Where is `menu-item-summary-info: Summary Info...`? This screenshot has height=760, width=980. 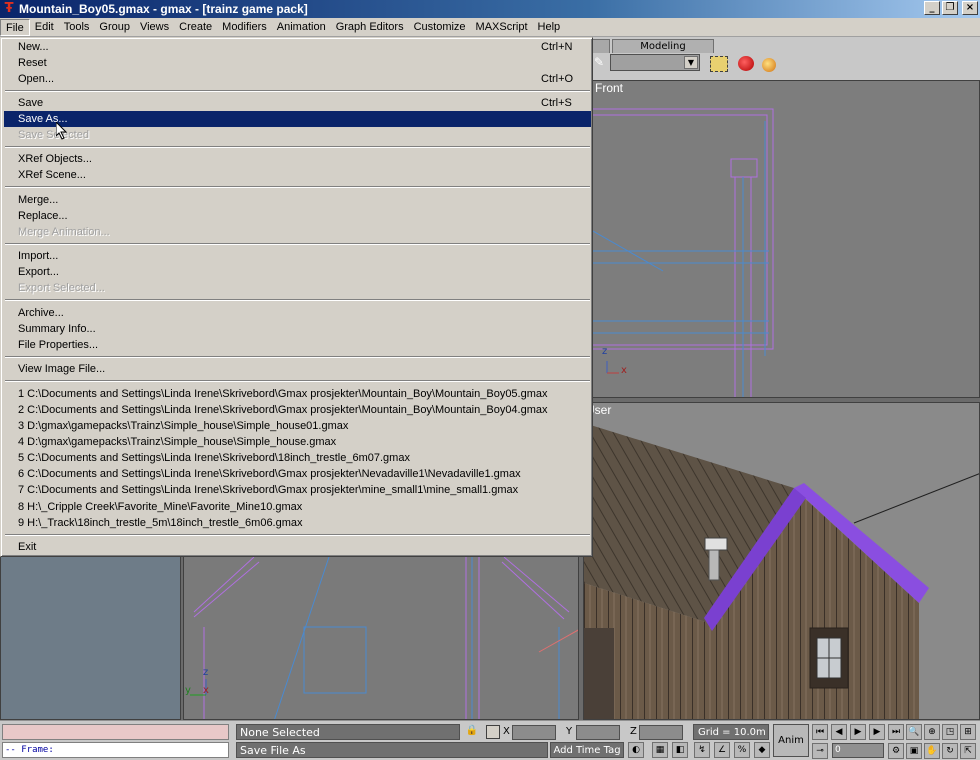
menu-item-summary-info: Summary Info... is located at coordinates (297, 329).